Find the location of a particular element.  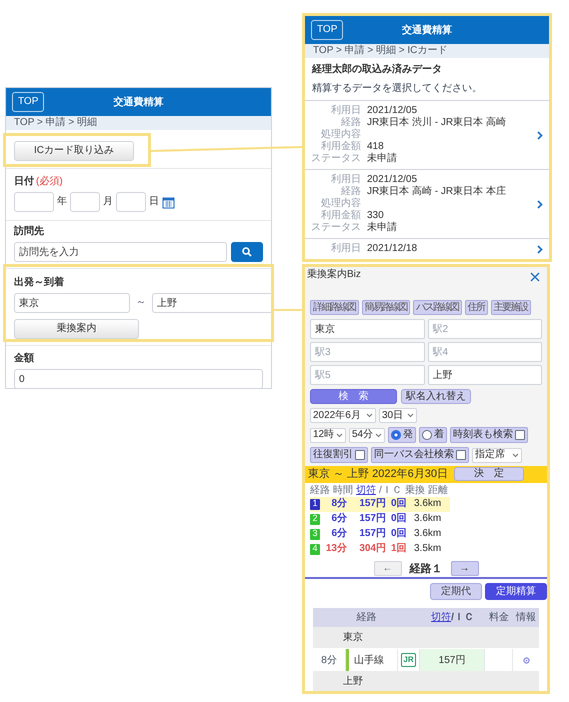

record-value: 330 is located at coordinates (376, 216).